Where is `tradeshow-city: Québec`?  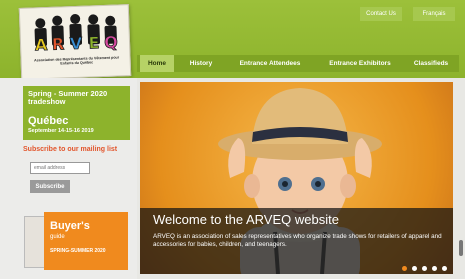
tradeshow-city: Québec is located at coordinates (48, 121).